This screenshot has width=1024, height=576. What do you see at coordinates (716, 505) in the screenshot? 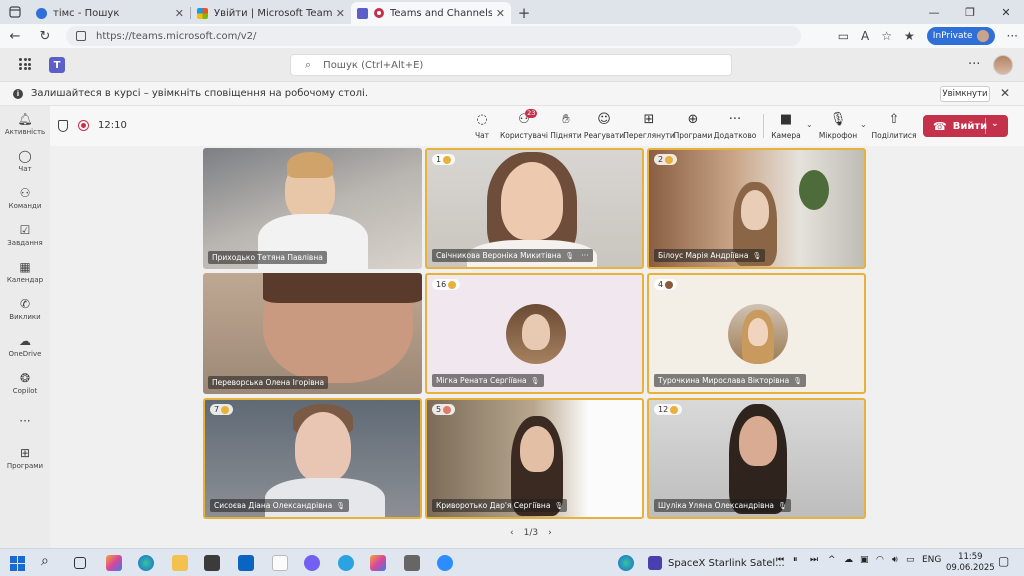
I see `participant-name: Шуліка Уляна Олександрівна` at bounding box center [716, 505].